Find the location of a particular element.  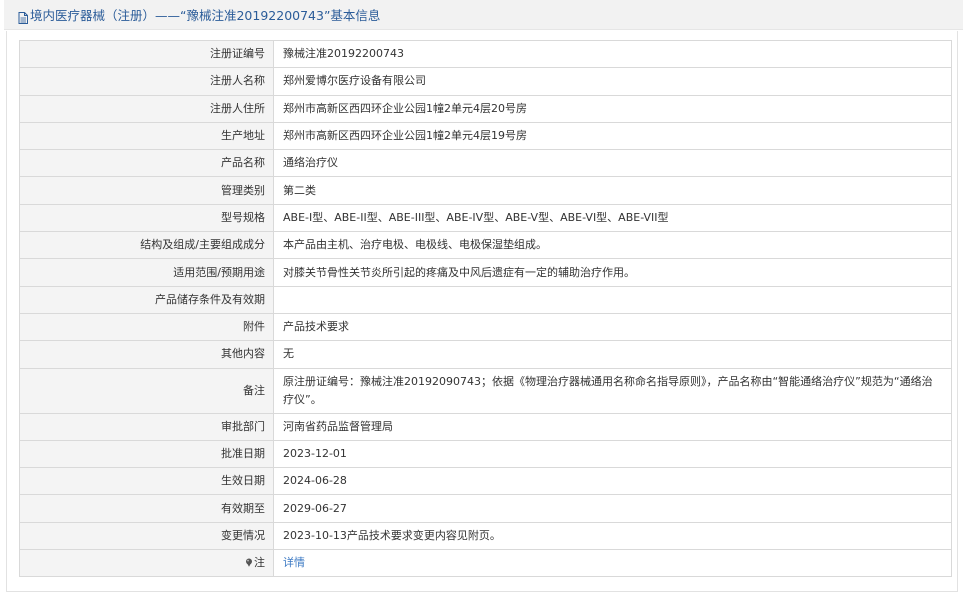

note-row: 注 详情 is located at coordinates (485, 563).